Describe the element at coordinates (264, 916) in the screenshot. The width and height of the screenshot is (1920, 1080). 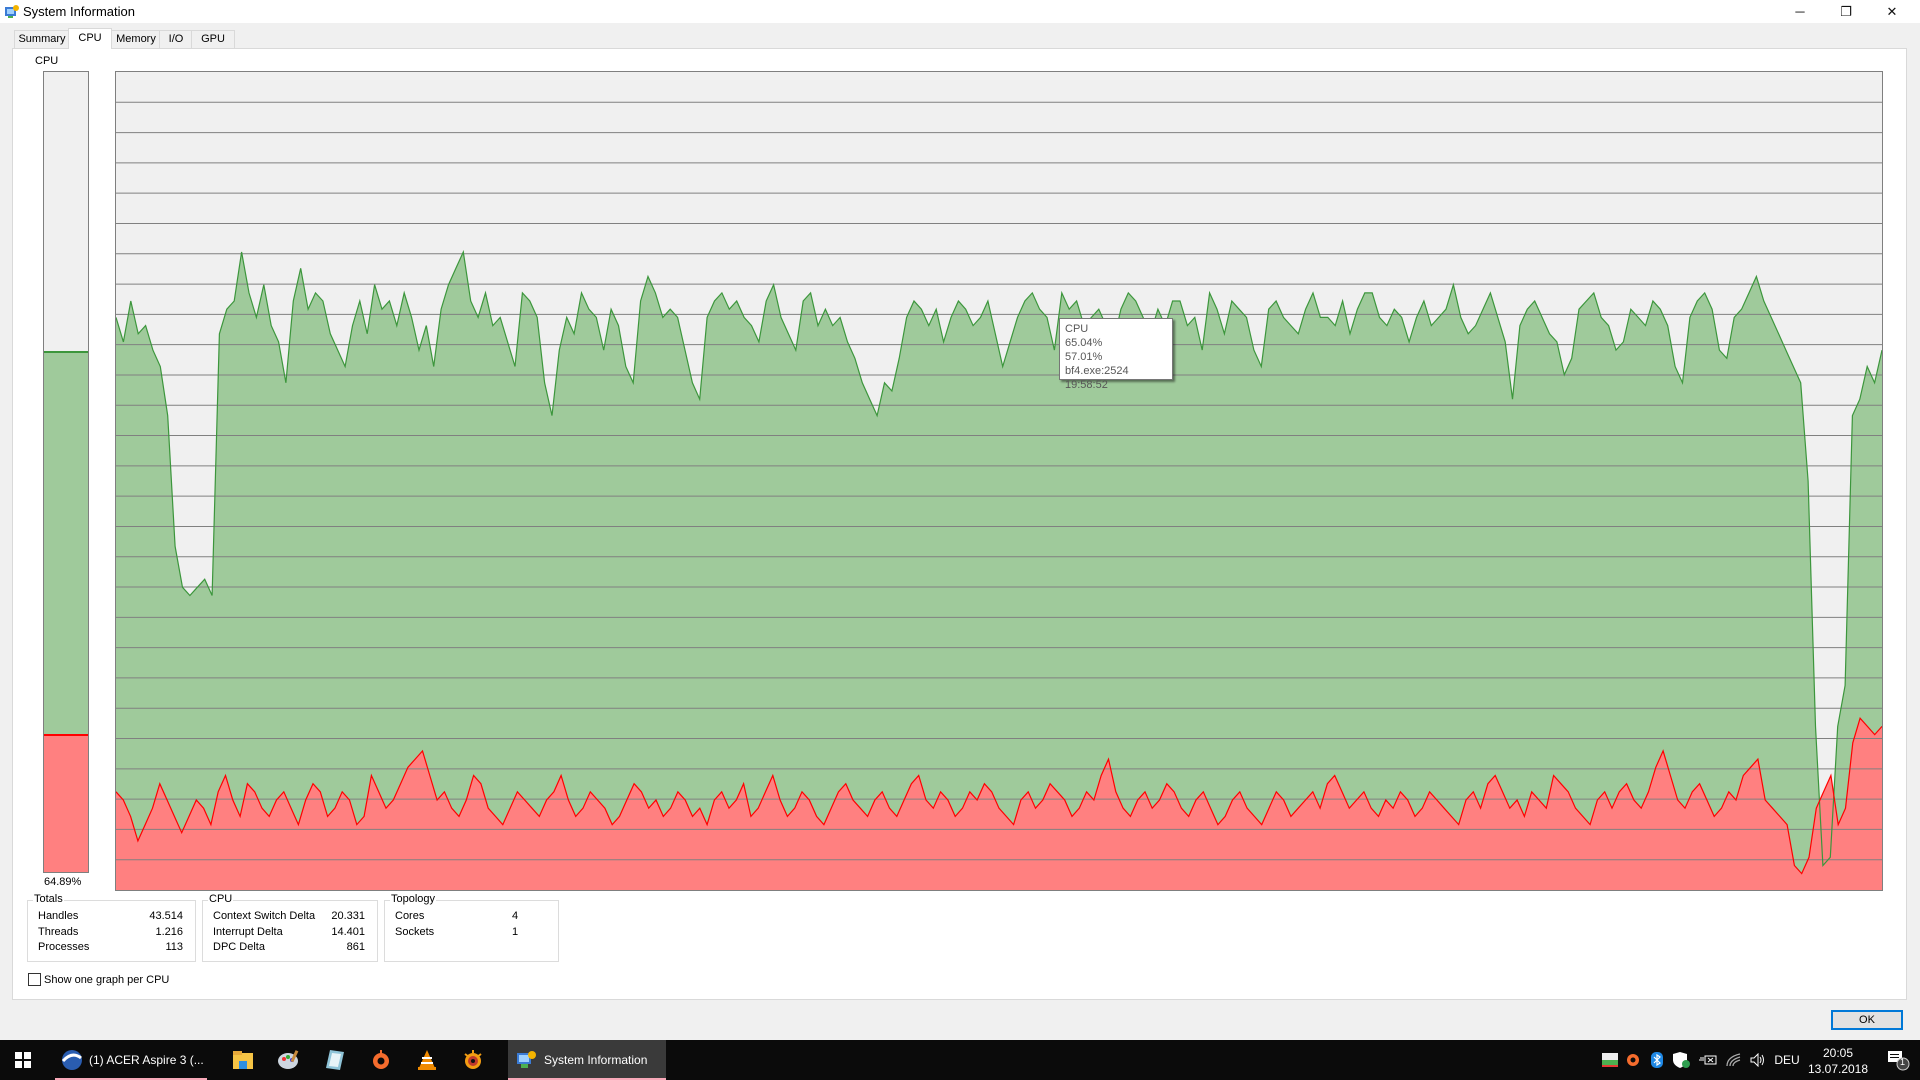
I see `context-switch-label: Context Switch Delta` at that location.